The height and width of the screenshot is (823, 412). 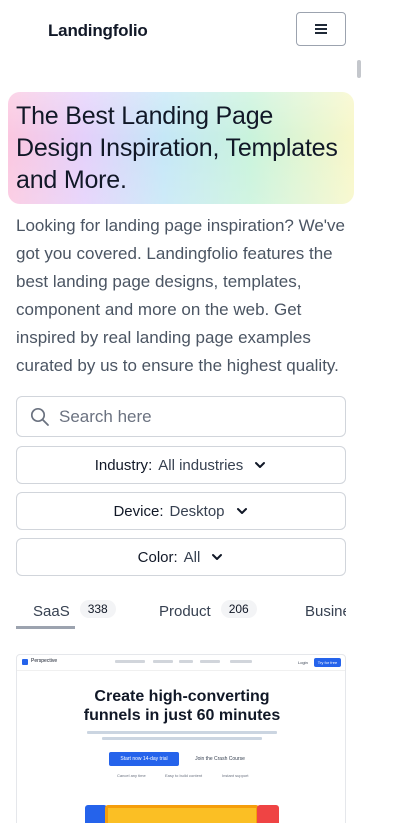 I want to click on hamburger-menu-icon, so click(x=321, y=29).